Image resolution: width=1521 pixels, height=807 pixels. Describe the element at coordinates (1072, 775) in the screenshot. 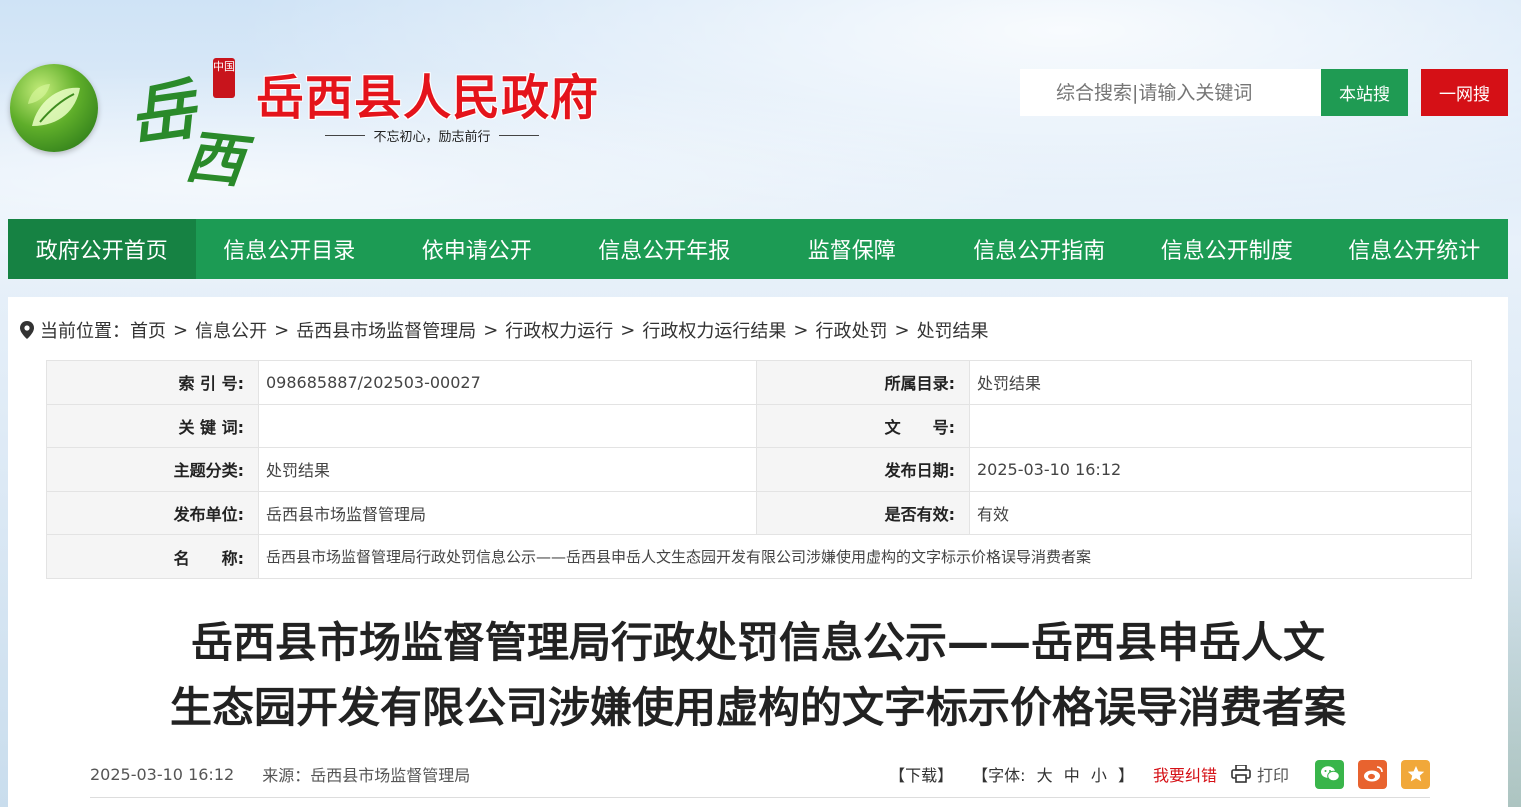

I see `font-medium-button: 中` at that location.